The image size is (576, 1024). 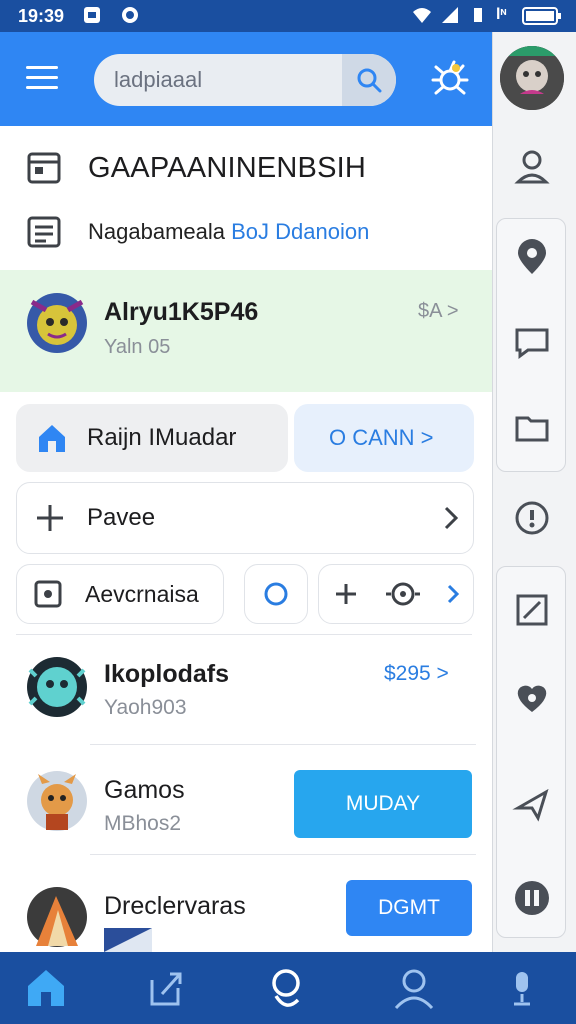 I want to click on list-icon, so click(x=44, y=232).